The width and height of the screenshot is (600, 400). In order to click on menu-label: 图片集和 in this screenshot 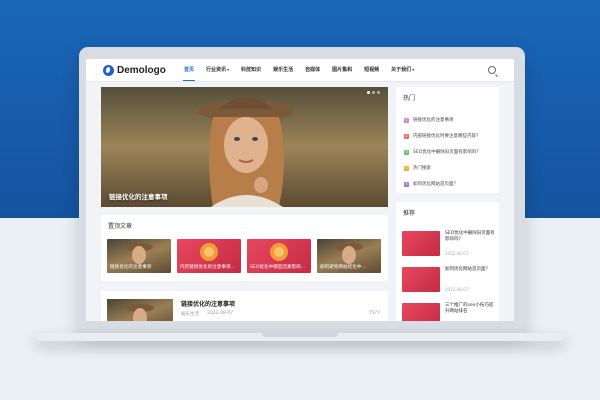, I will do `click(342, 70)`.